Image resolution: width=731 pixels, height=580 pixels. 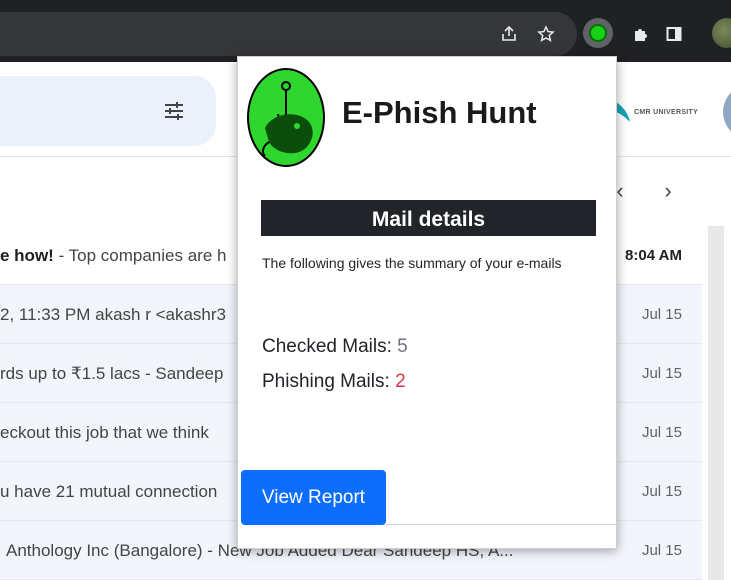 I want to click on section-title: Mail details, so click(x=428, y=218).